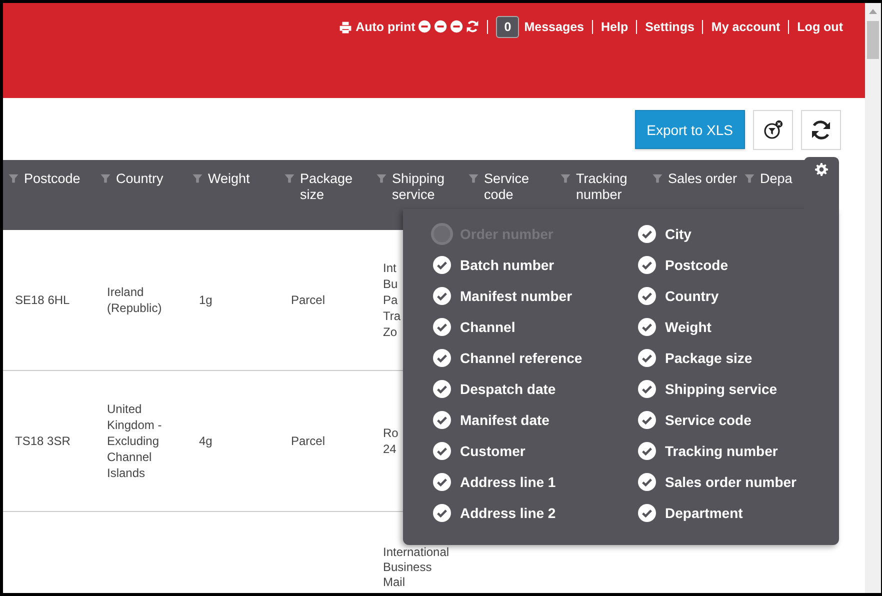 The image size is (882, 596). I want to click on table-cell: SE18 6HL, so click(42, 300).